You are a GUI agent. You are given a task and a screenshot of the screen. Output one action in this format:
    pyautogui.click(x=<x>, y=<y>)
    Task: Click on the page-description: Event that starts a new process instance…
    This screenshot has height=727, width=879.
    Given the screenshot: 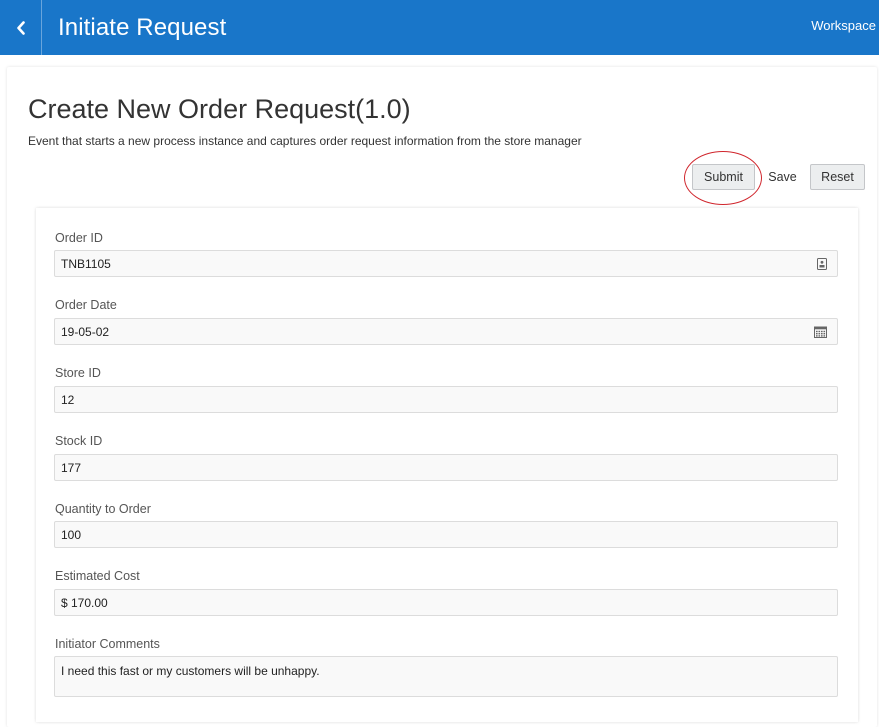 What is the action you would take?
    pyautogui.click(x=305, y=141)
    